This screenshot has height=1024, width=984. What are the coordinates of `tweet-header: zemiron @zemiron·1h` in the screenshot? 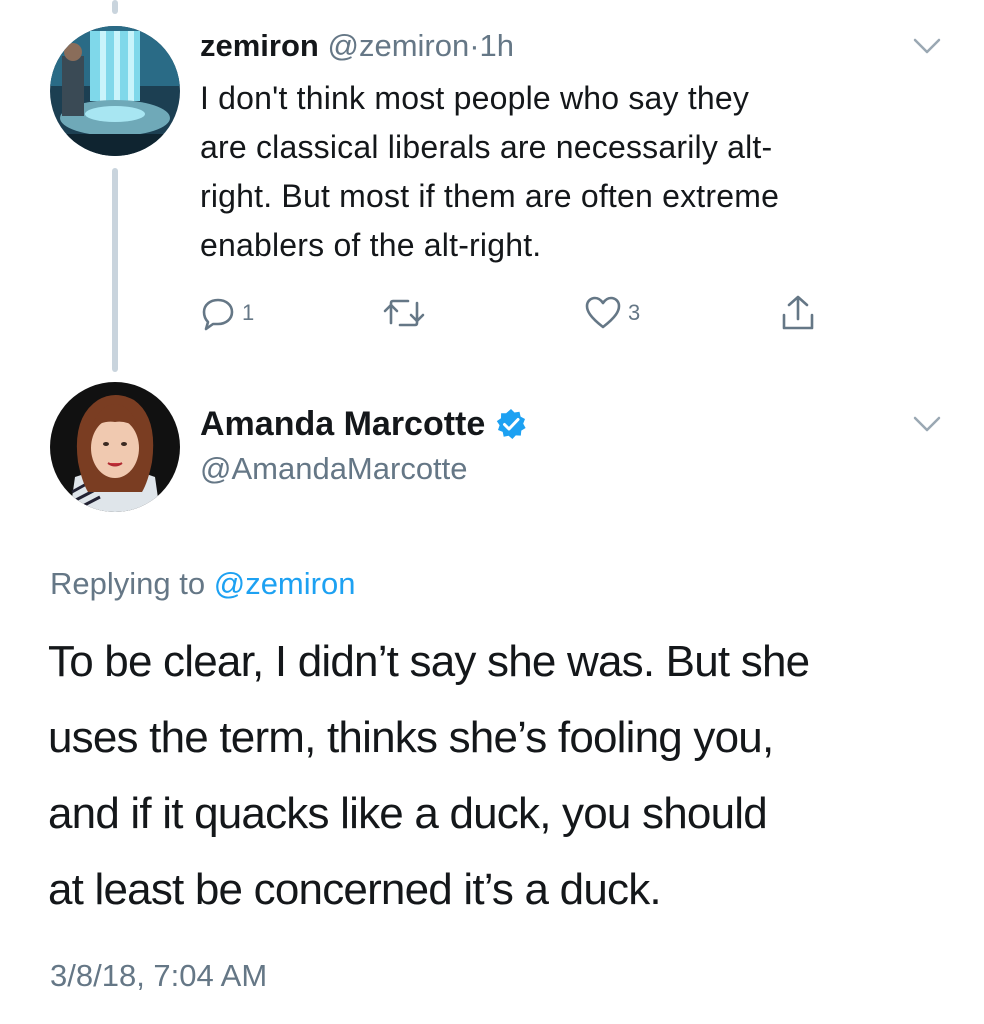 It's located at (357, 46).